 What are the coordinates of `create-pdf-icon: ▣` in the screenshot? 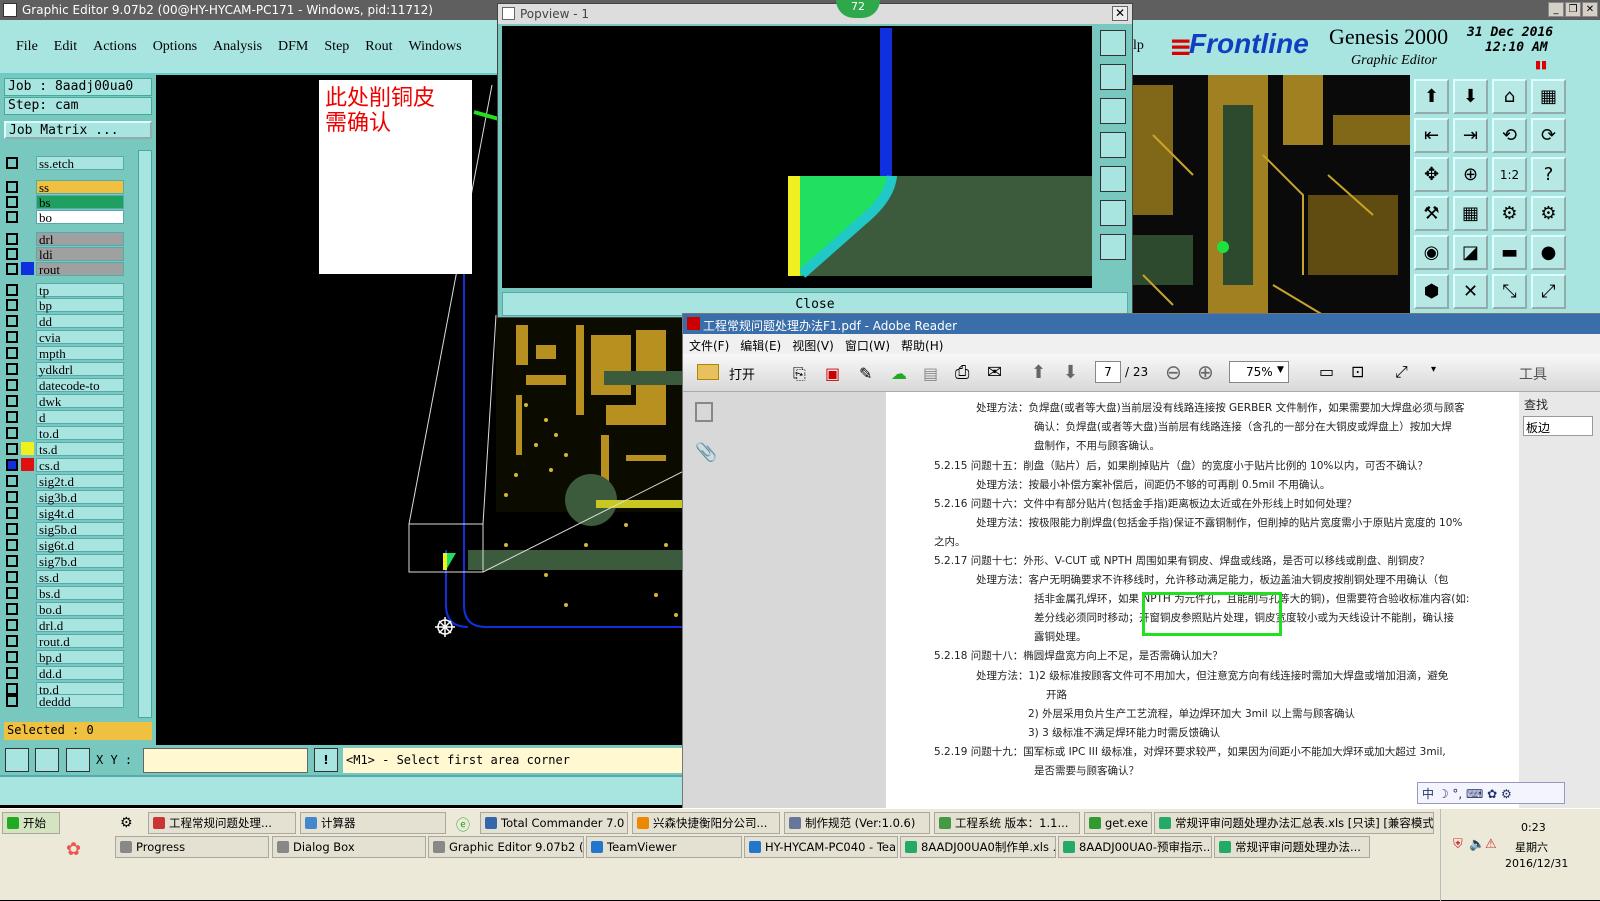 It's located at (832, 373).